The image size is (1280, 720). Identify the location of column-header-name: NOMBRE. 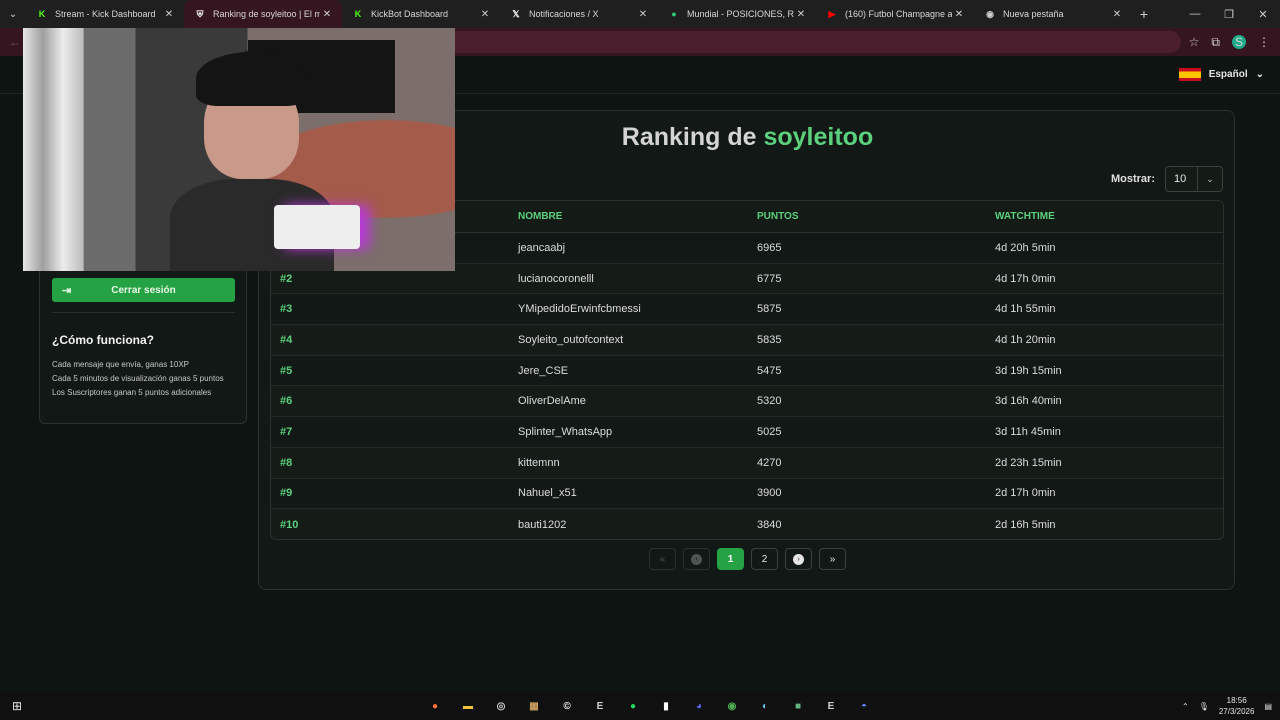
(540, 216).